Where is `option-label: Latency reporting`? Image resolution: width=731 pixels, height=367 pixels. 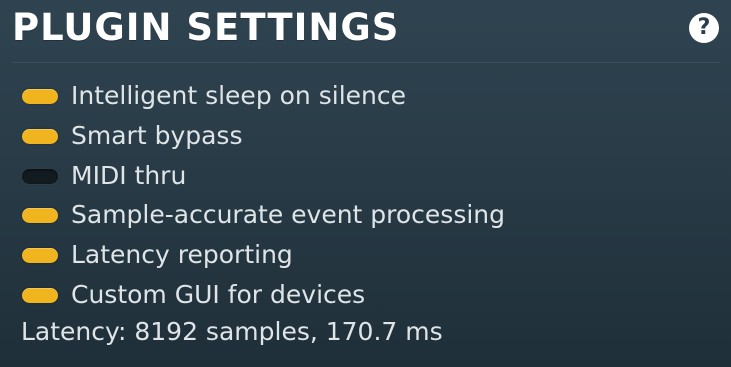
option-label: Latency reporting is located at coordinates (182, 254).